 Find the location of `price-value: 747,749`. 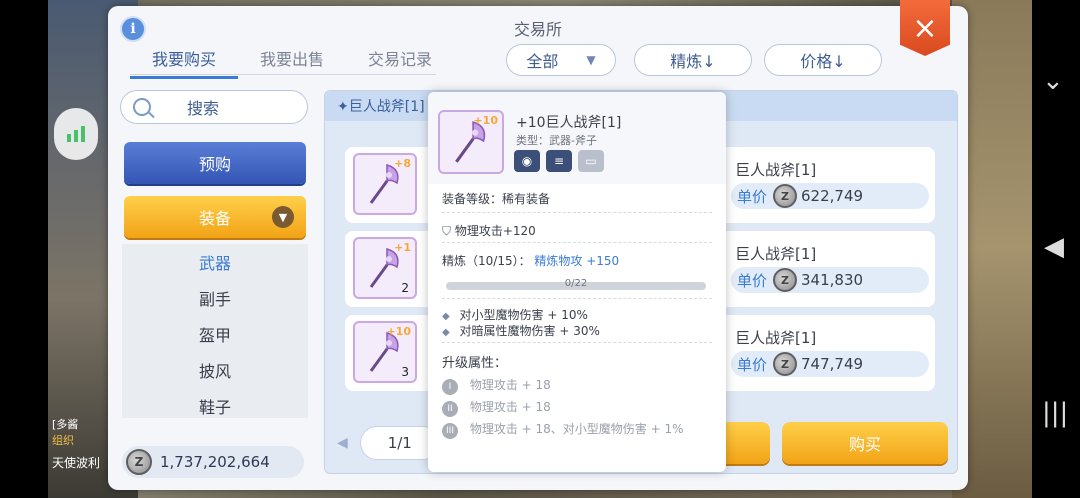

price-value: 747,749 is located at coordinates (832, 364).